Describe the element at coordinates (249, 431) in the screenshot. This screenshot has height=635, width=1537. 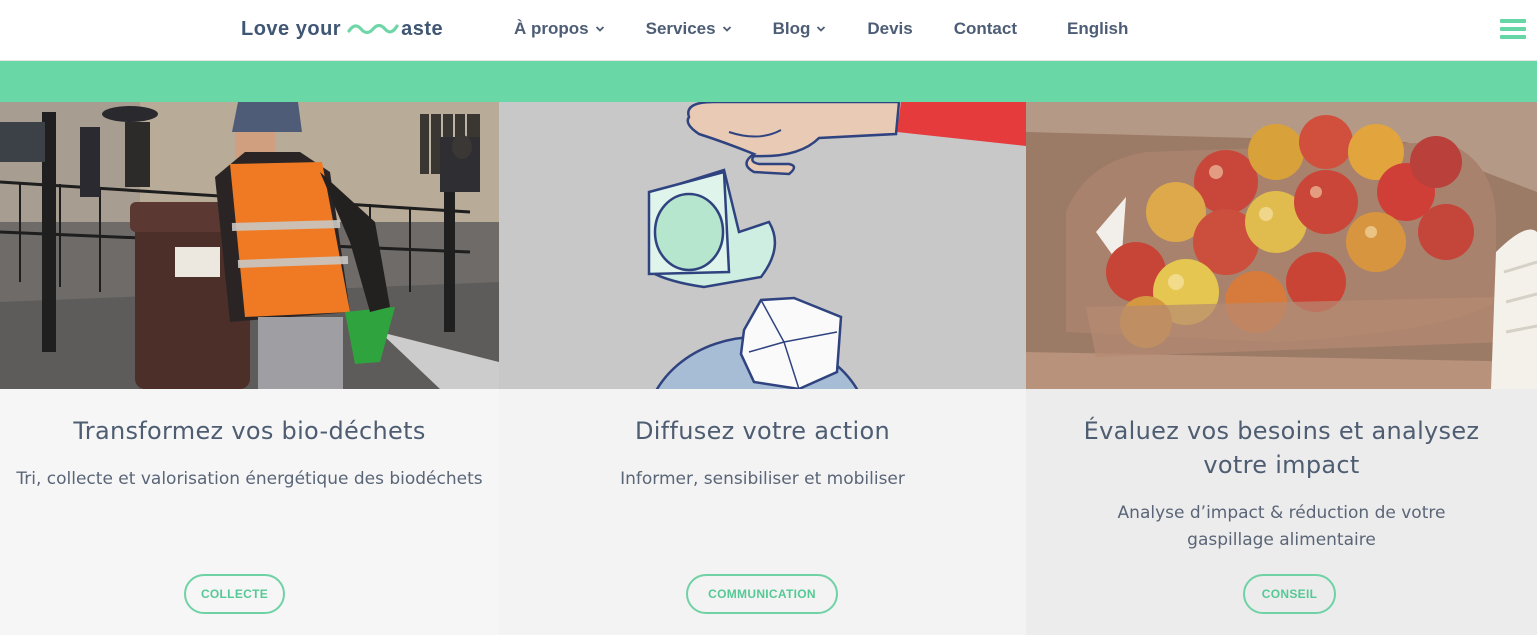
I see `card-title: Transformez vos bio-déchets` at that location.